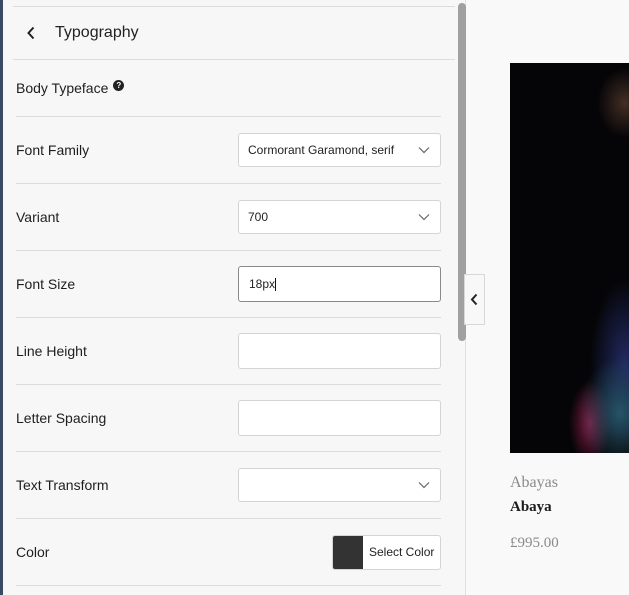 The height and width of the screenshot is (595, 629). What do you see at coordinates (228, 217) in the screenshot?
I see `field-variant: Variant 700` at bounding box center [228, 217].